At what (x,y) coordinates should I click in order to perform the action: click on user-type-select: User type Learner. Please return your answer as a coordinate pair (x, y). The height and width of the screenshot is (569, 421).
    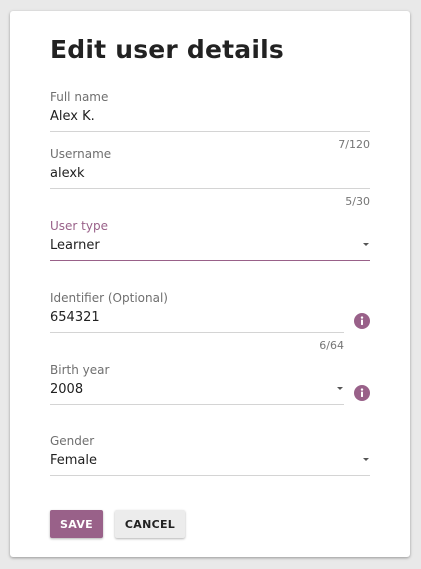
    Looking at the image, I should click on (210, 241).